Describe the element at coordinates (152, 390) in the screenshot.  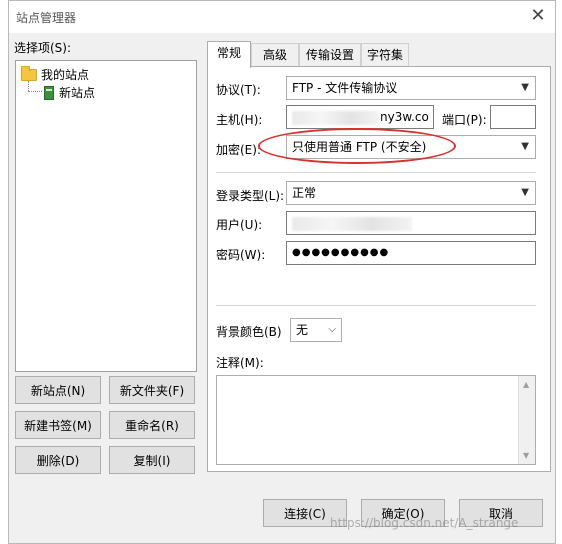
I see `new-folder-button: 新文件夹(F)` at that location.